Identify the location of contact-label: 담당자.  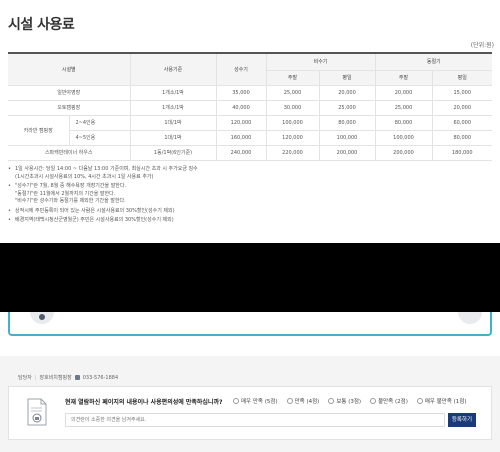
(25, 378).